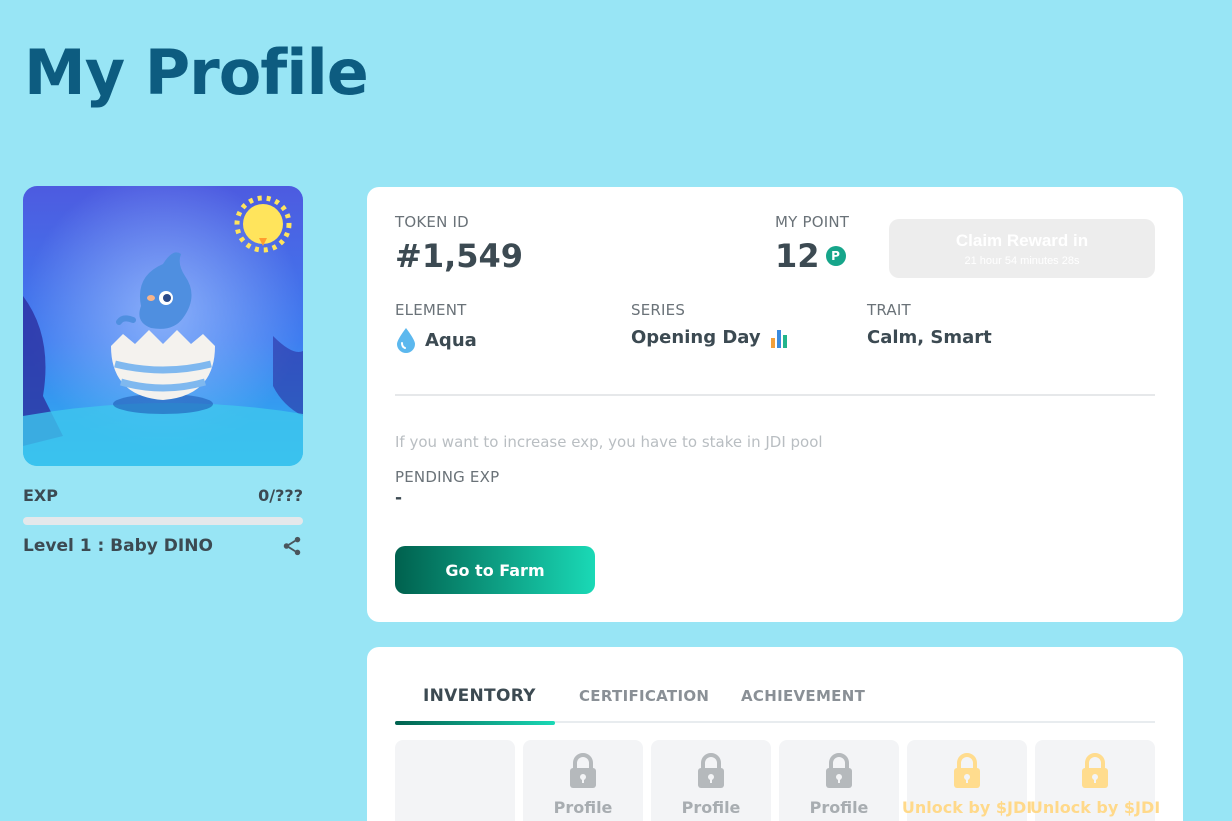 The image size is (1232, 821). I want to click on exp-value: 0/???, so click(280, 495).